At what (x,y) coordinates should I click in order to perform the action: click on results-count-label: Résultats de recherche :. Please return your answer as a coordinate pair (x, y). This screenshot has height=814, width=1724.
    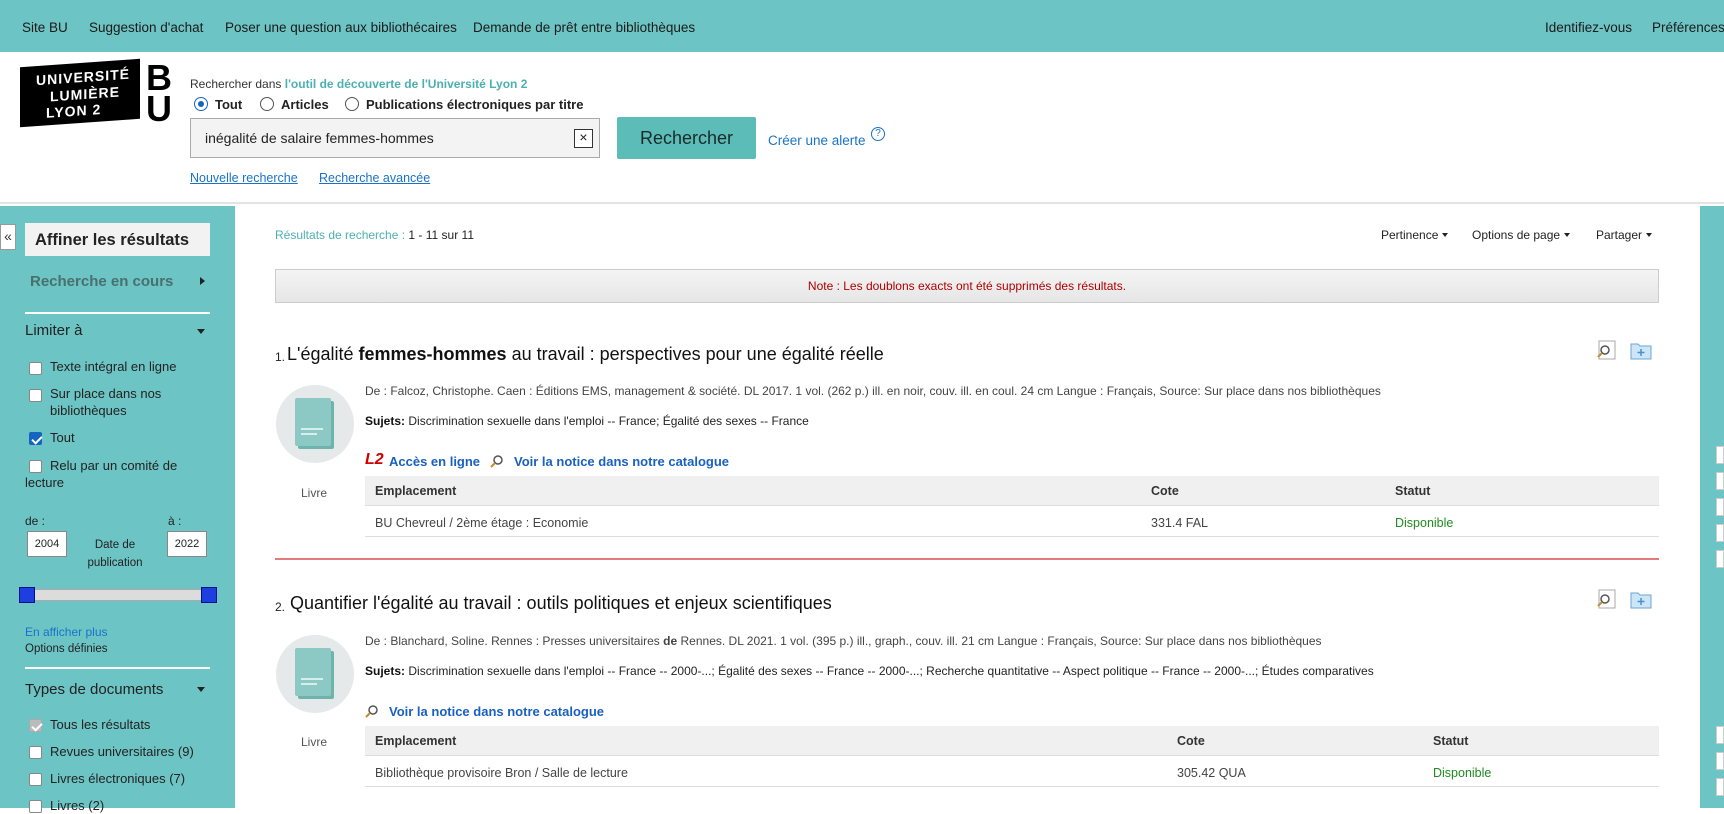
    Looking at the image, I should click on (340, 235).